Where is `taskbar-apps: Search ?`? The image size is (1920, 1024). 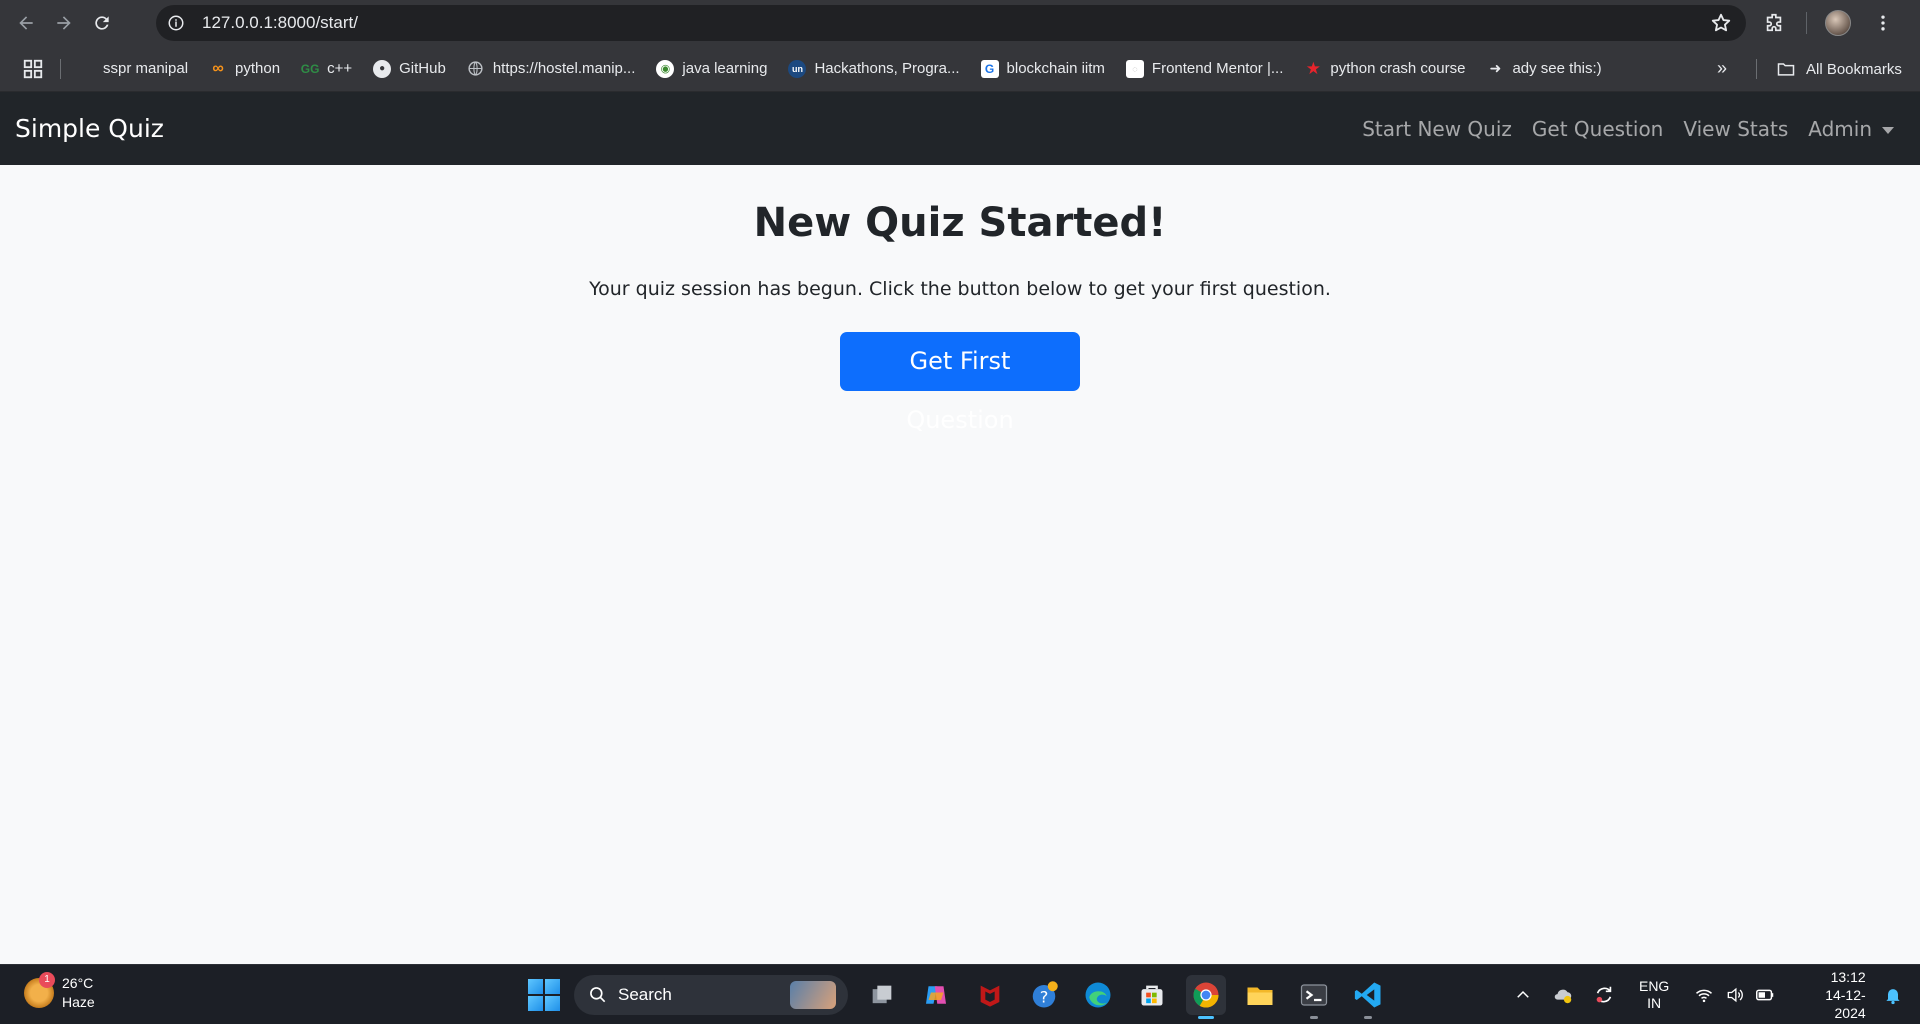
taskbar-apps: Search ? is located at coordinates (958, 996).